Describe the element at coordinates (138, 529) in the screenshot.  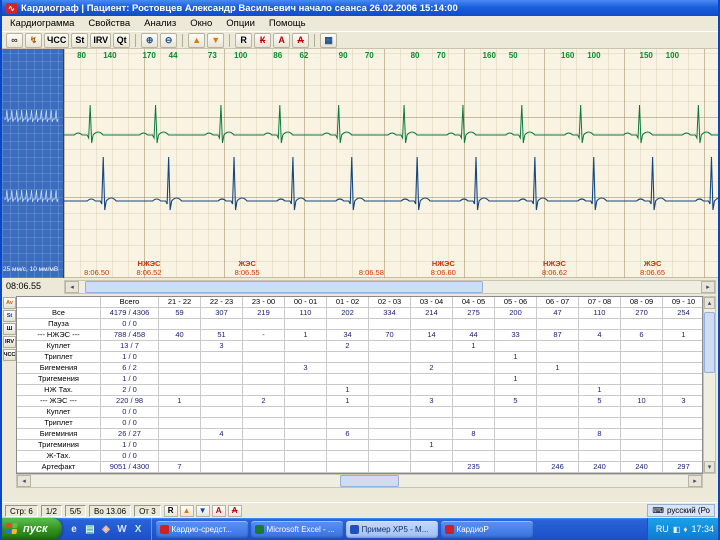
I see `excel-quicklaunch-icon: X` at that location.